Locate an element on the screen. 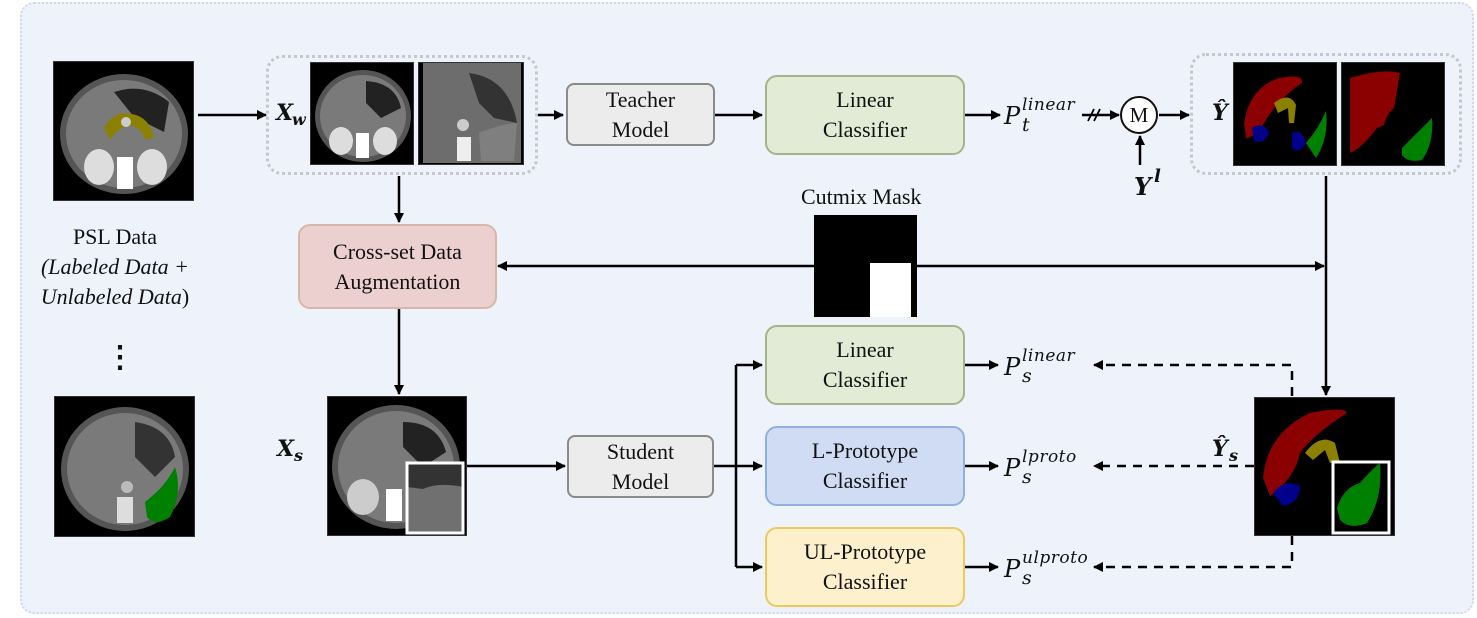  dashed-ys-to-ps-linear is located at coordinates (1193, 378).